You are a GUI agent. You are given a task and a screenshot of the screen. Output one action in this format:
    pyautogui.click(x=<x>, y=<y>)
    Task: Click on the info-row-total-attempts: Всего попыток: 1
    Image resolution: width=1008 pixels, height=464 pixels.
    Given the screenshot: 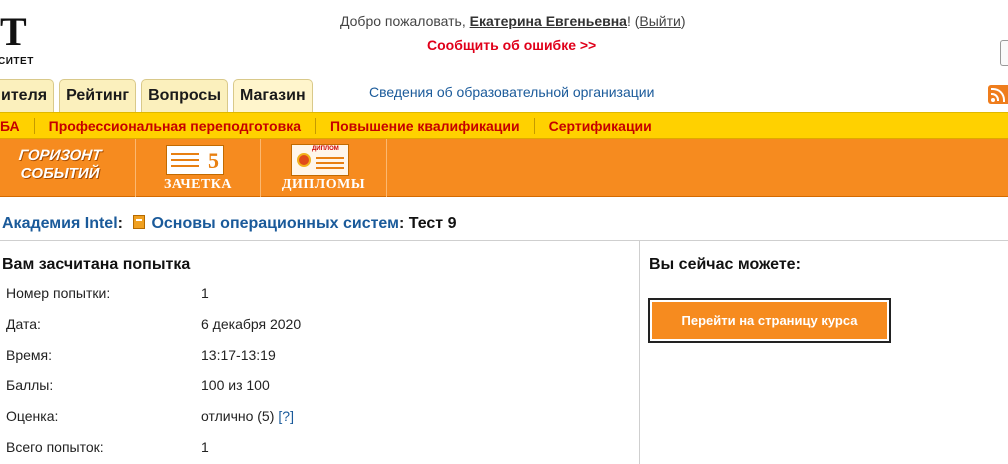 What is the action you would take?
    pyautogui.click(x=107, y=447)
    